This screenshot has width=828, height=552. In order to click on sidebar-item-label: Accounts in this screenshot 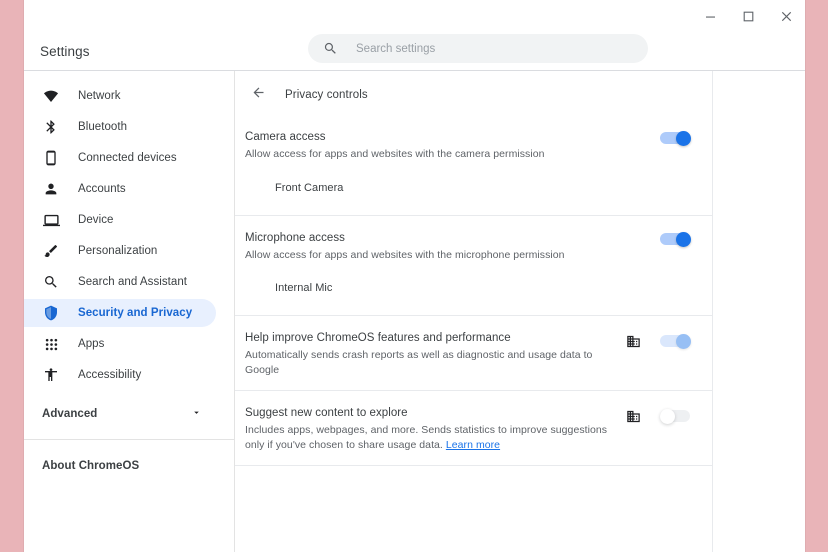, I will do `click(102, 189)`.